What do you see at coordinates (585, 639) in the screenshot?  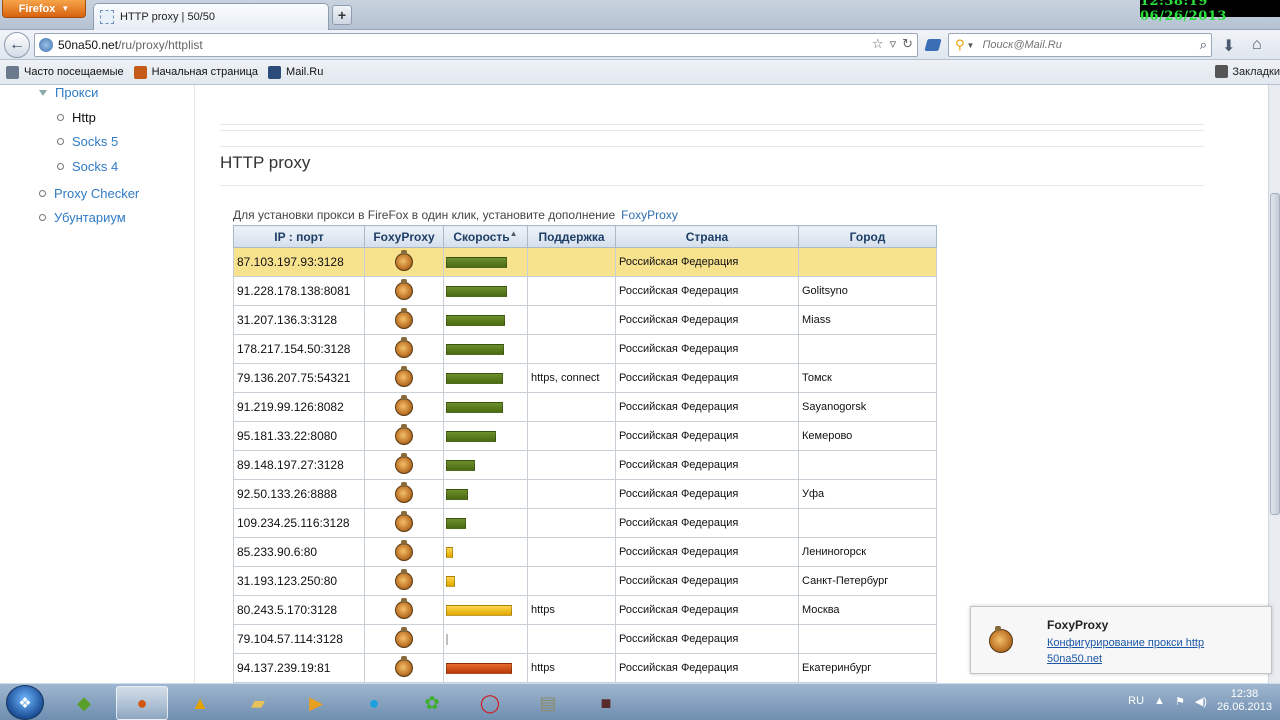 I see `table-row: 79.104.57.114:3128 Российская Федерация` at bounding box center [585, 639].